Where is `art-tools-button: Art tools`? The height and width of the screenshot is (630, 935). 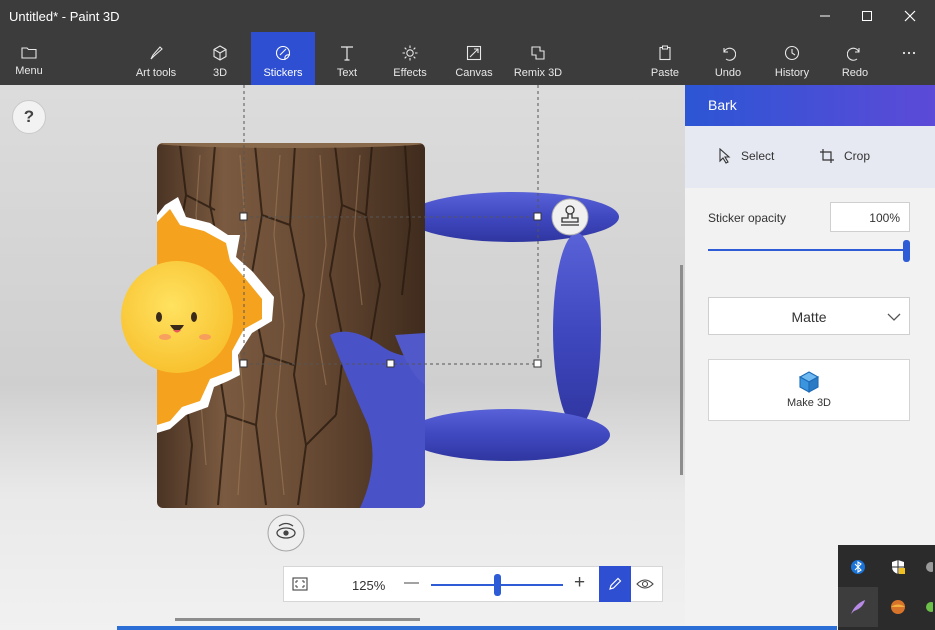
art-tools-button: Art tools is located at coordinates (156, 58).